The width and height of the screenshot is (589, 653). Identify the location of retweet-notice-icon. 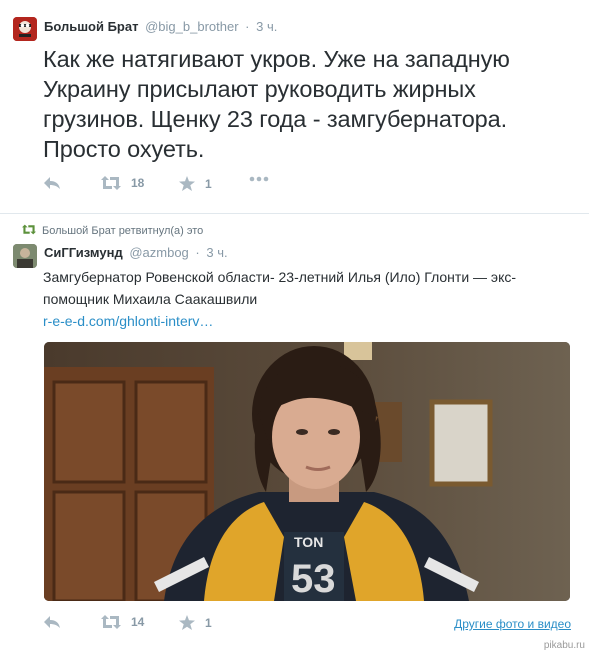
(29, 231).